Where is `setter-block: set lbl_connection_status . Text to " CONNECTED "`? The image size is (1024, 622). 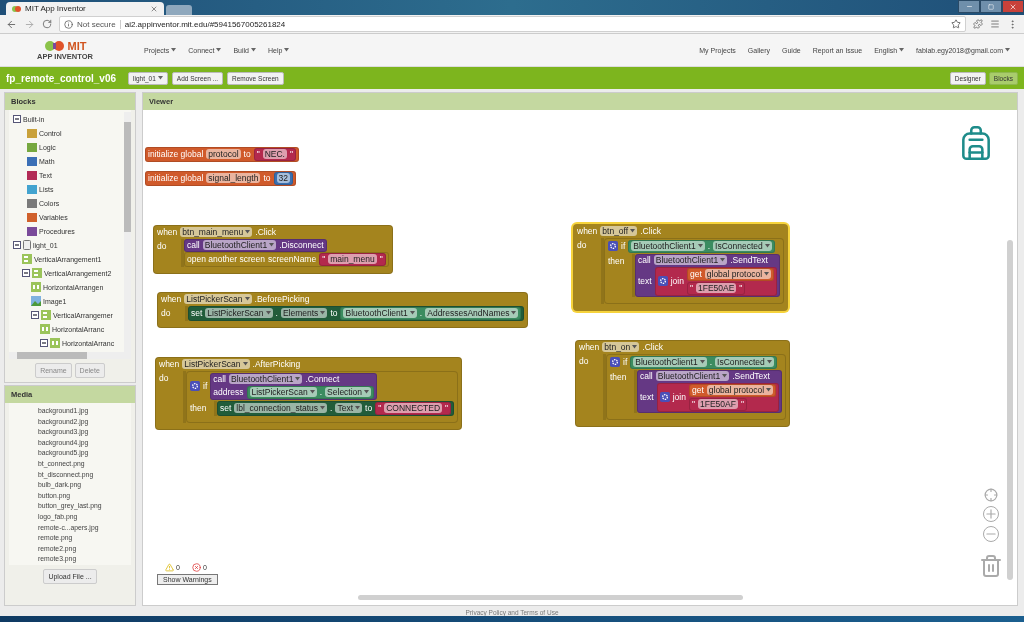 setter-block: set lbl_connection_status . Text to " CONNECTED " is located at coordinates (336, 408).